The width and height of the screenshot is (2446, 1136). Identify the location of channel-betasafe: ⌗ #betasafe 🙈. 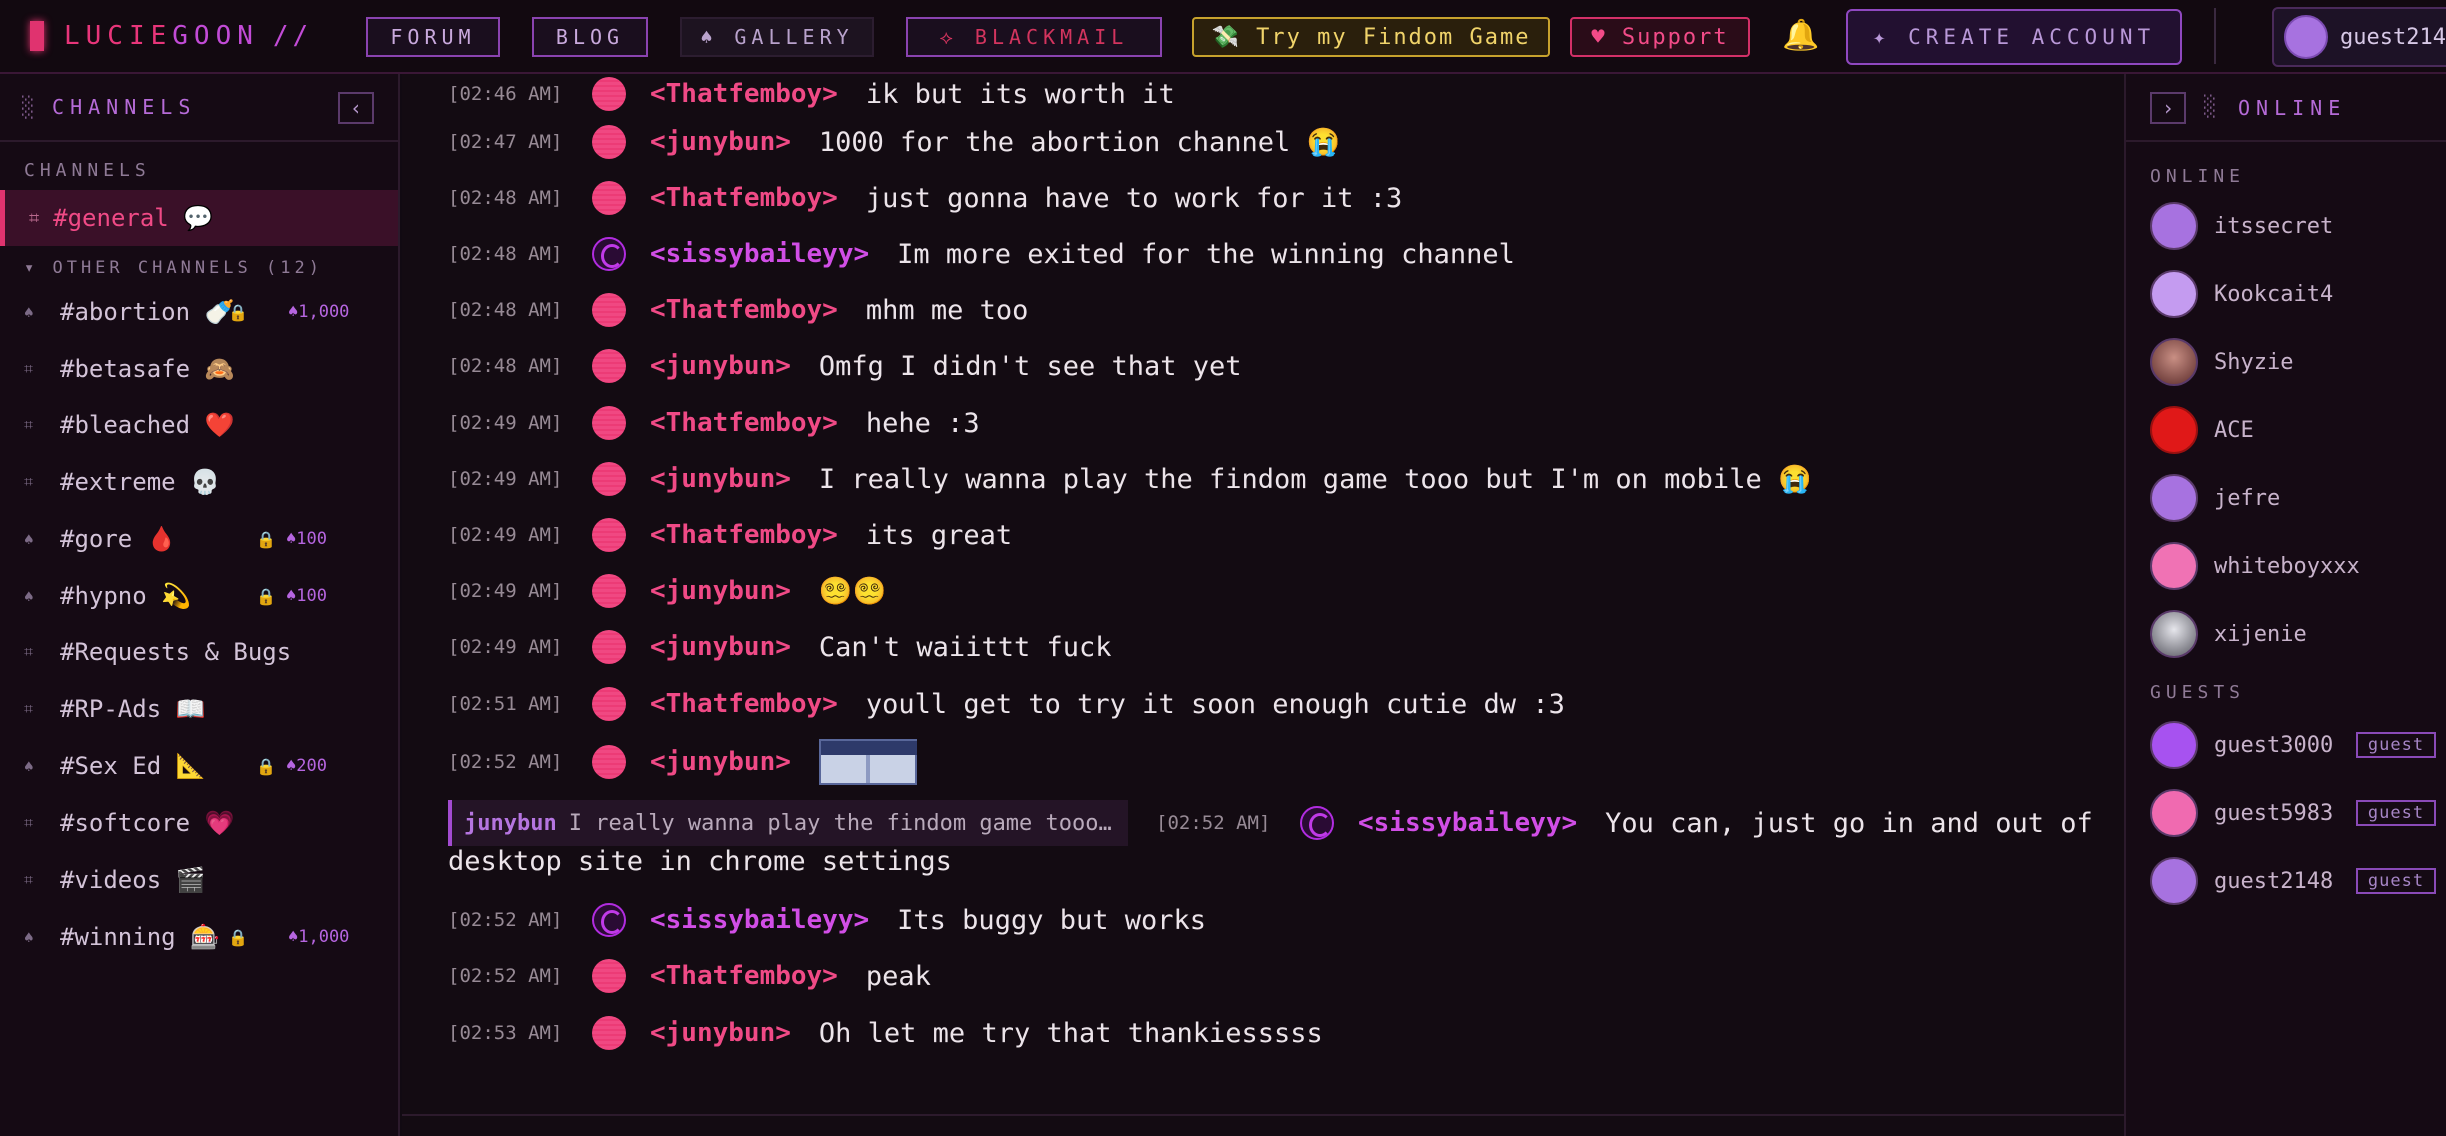
(199, 369).